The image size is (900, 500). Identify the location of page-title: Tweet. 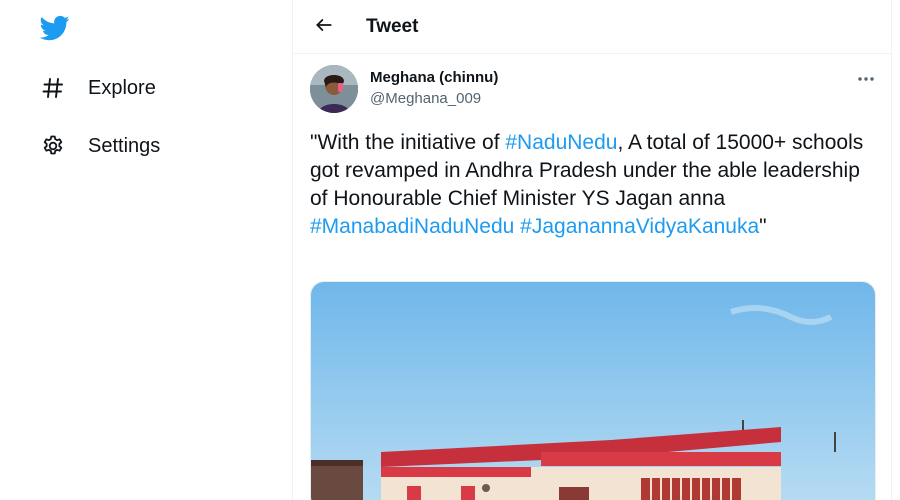
(392, 26).